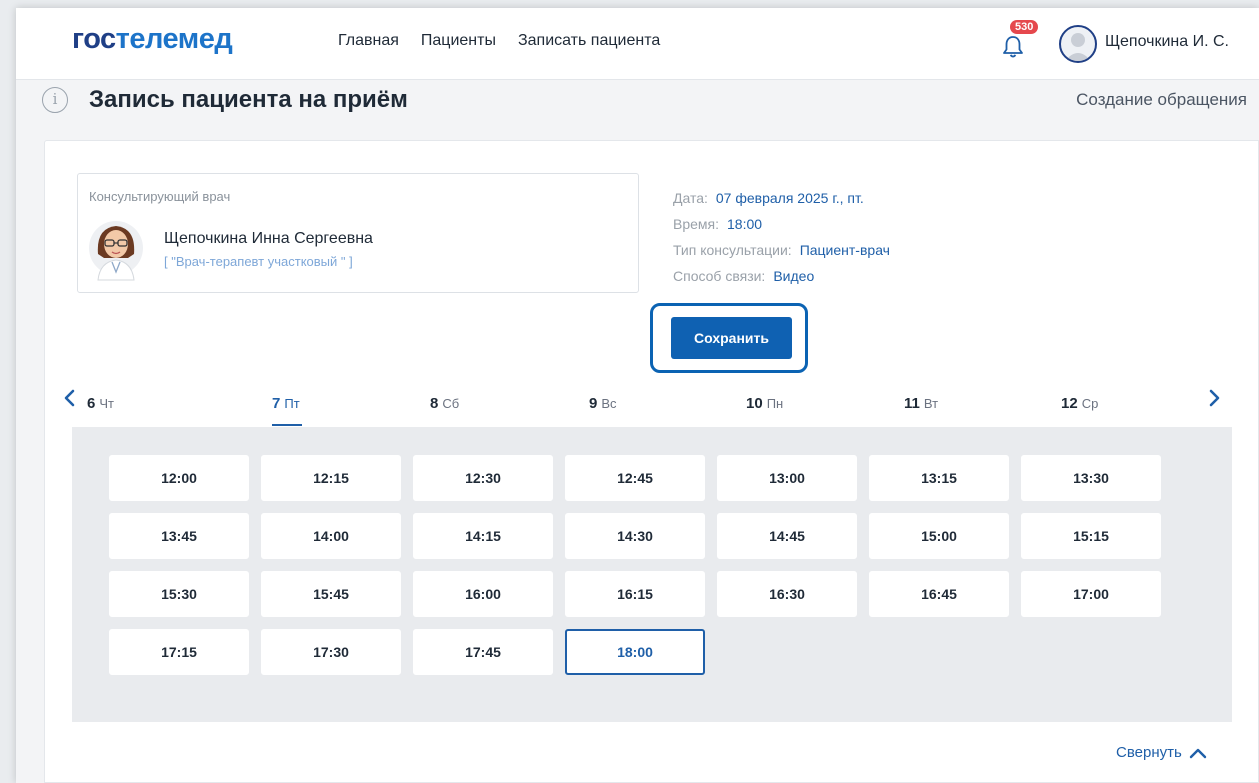 This screenshot has width=1259, height=783. Describe the element at coordinates (787, 536) in the screenshot. I see `time-slot: 14:45` at that location.